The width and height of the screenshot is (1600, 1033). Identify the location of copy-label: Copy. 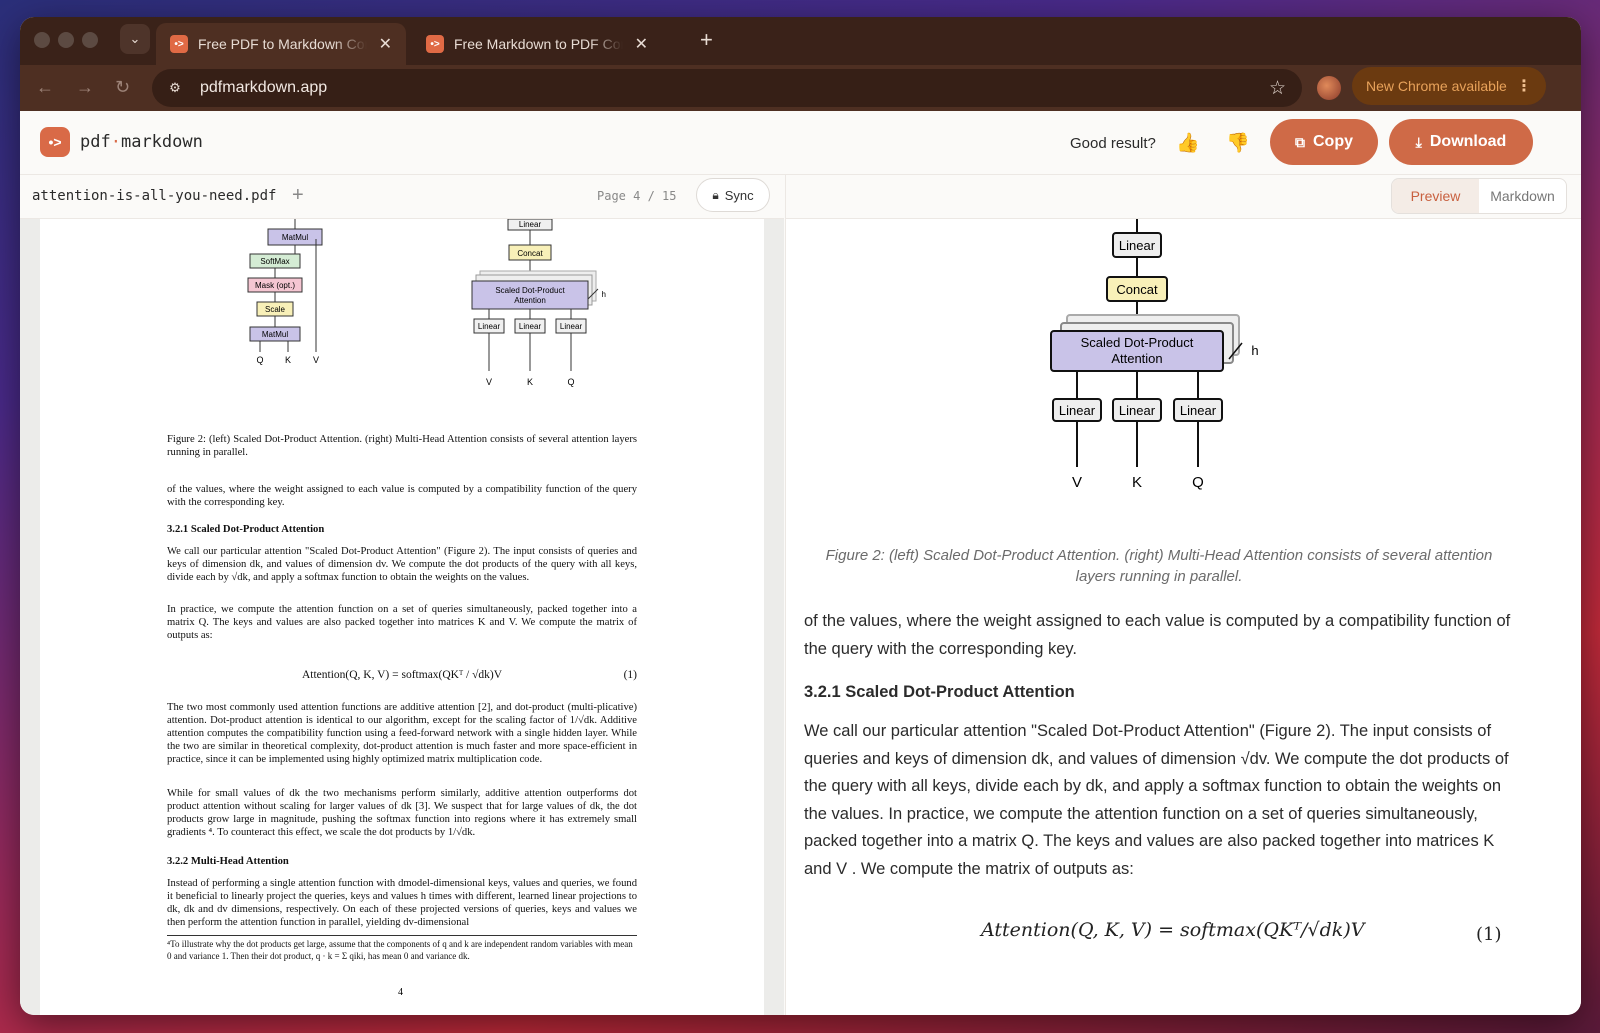
(1333, 141).